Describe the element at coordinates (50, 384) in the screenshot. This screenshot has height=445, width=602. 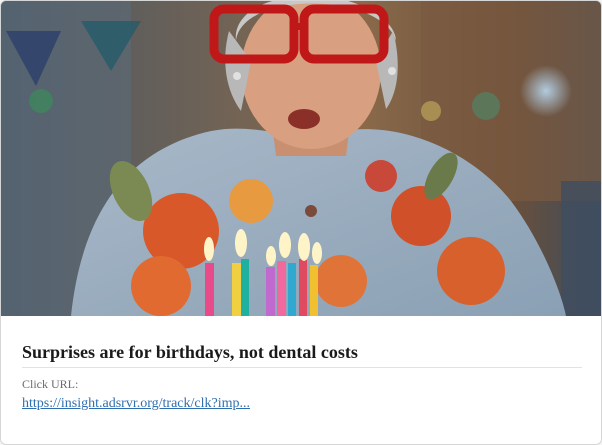
I see `click-url-label: Click URL:` at that location.